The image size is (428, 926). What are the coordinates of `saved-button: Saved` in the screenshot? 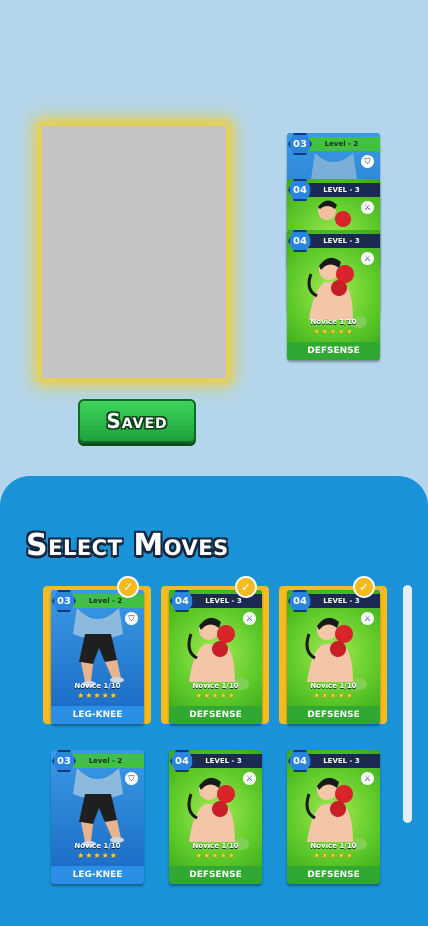 It's located at (137, 421).